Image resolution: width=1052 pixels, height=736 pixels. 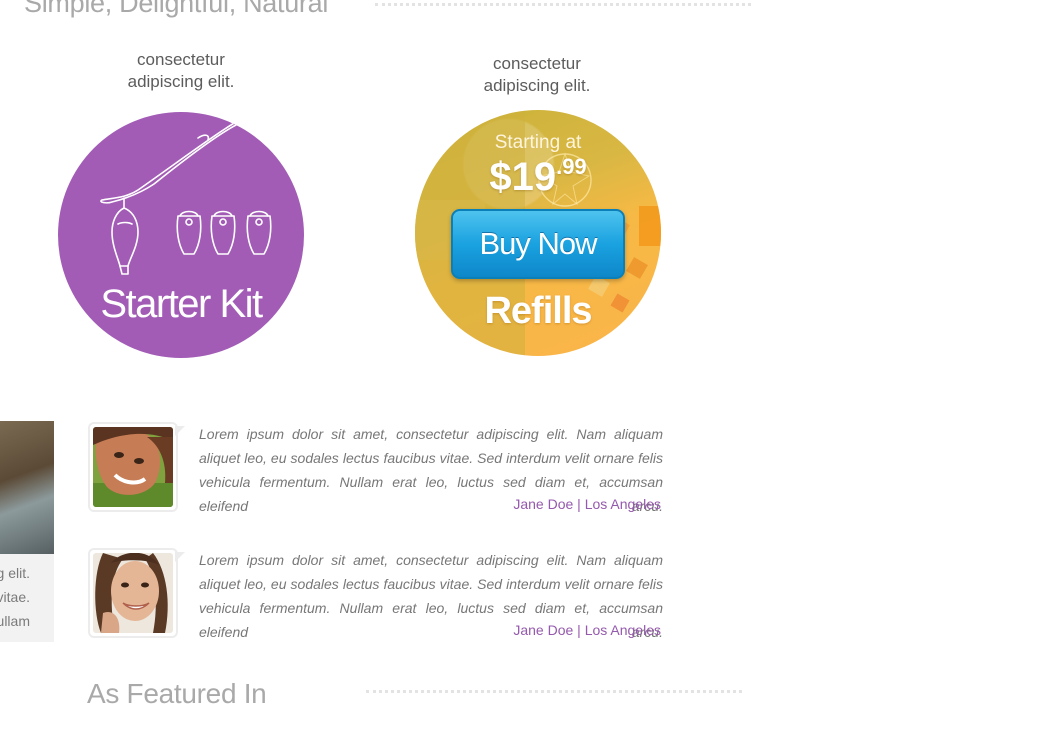 What do you see at coordinates (15, 621) in the screenshot?
I see `partial-card-line: ullam` at bounding box center [15, 621].